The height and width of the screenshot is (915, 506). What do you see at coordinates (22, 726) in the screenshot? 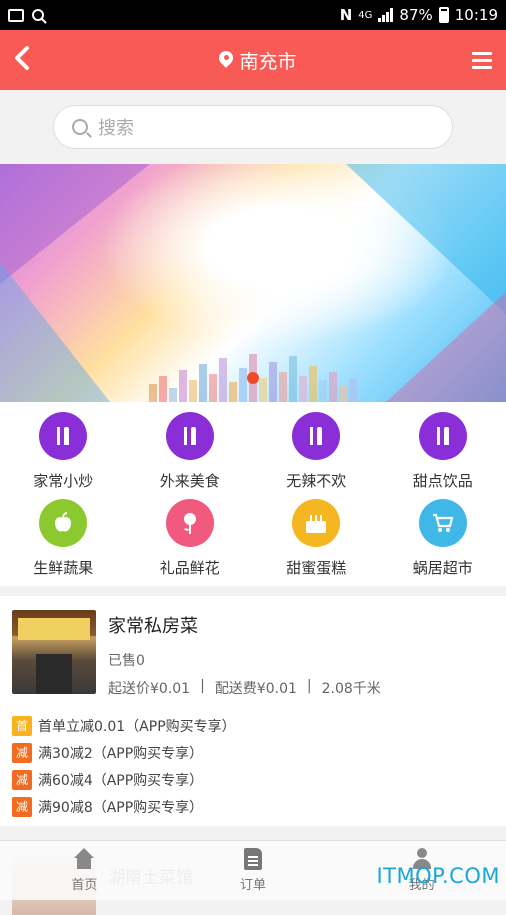
I see `promo-tag: 首` at bounding box center [22, 726].